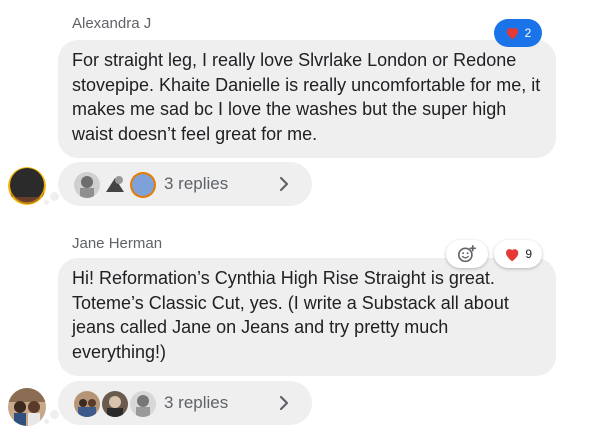  I want to click on heart-reaction-button: 9, so click(518, 254).